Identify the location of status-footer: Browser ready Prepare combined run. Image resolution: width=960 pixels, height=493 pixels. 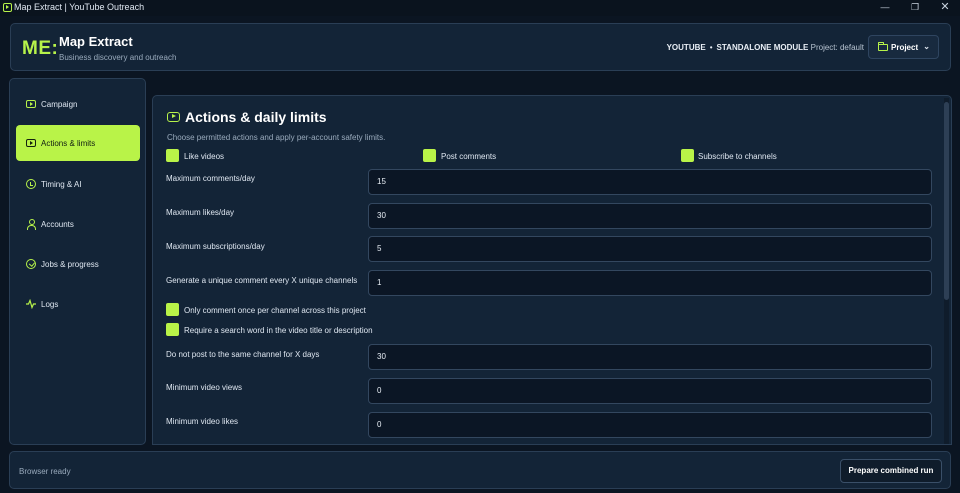
(480, 470).